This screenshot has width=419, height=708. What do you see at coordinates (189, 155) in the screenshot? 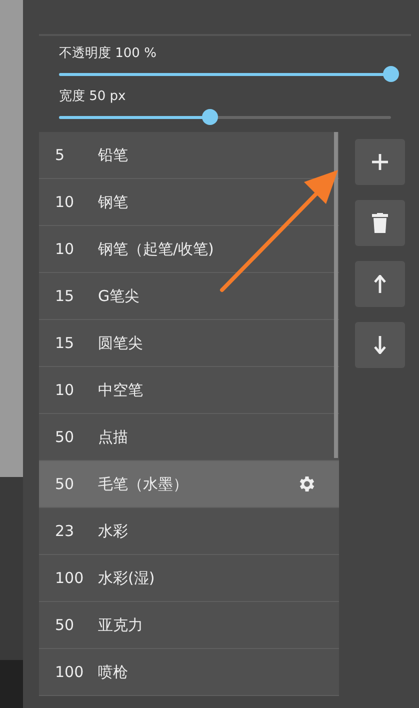
I see `brush-item: 5 铅笔` at bounding box center [189, 155].